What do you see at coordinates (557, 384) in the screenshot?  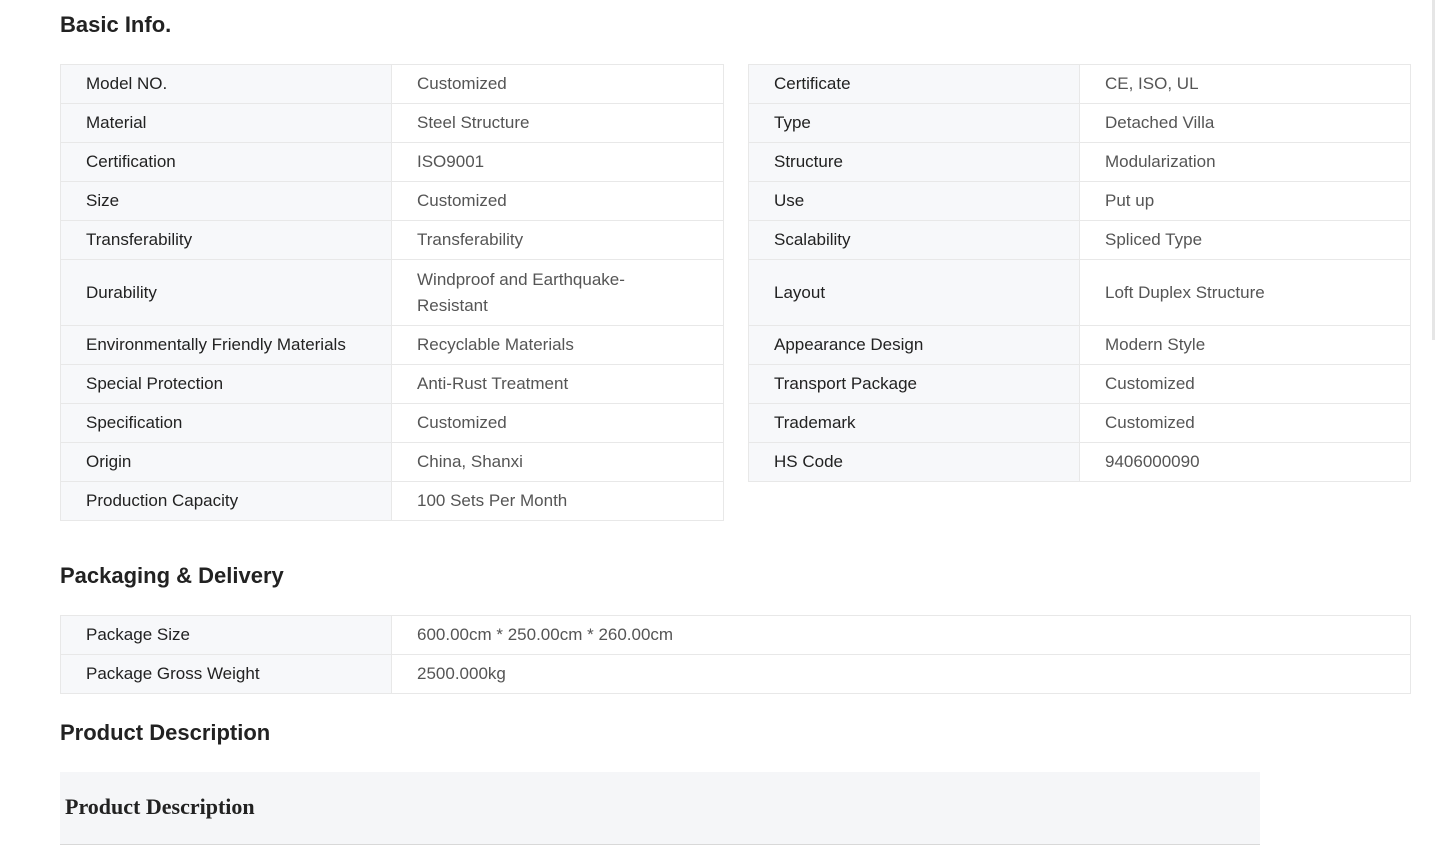 I see `spec-value: Anti-Rust Treatment` at bounding box center [557, 384].